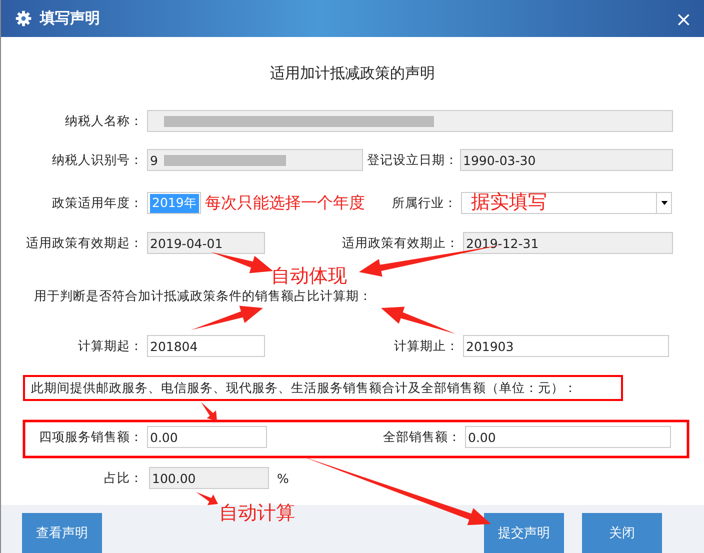  What do you see at coordinates (410, 121) in the screenshot?
I see `text-field` at bounding box center [410, 121].